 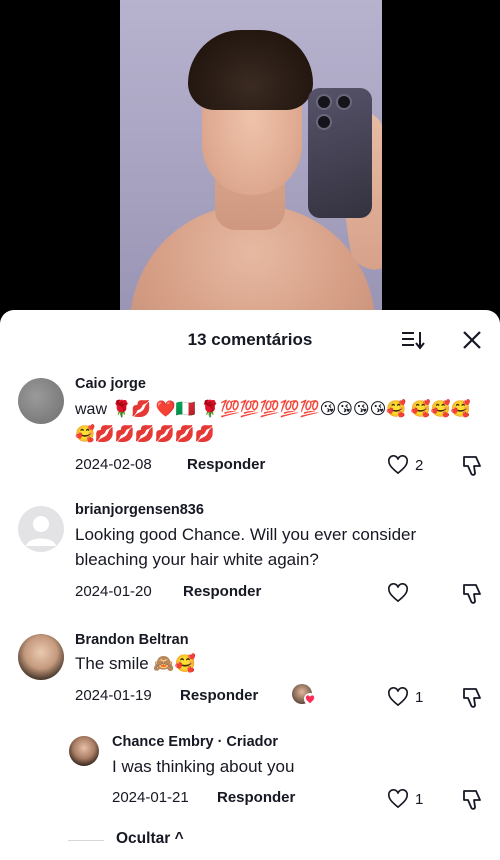 What do you see at coordinates (113, 591) in the screenshot?
I see `comment-date: 2024-01-20` at bounding box center [113, 591].